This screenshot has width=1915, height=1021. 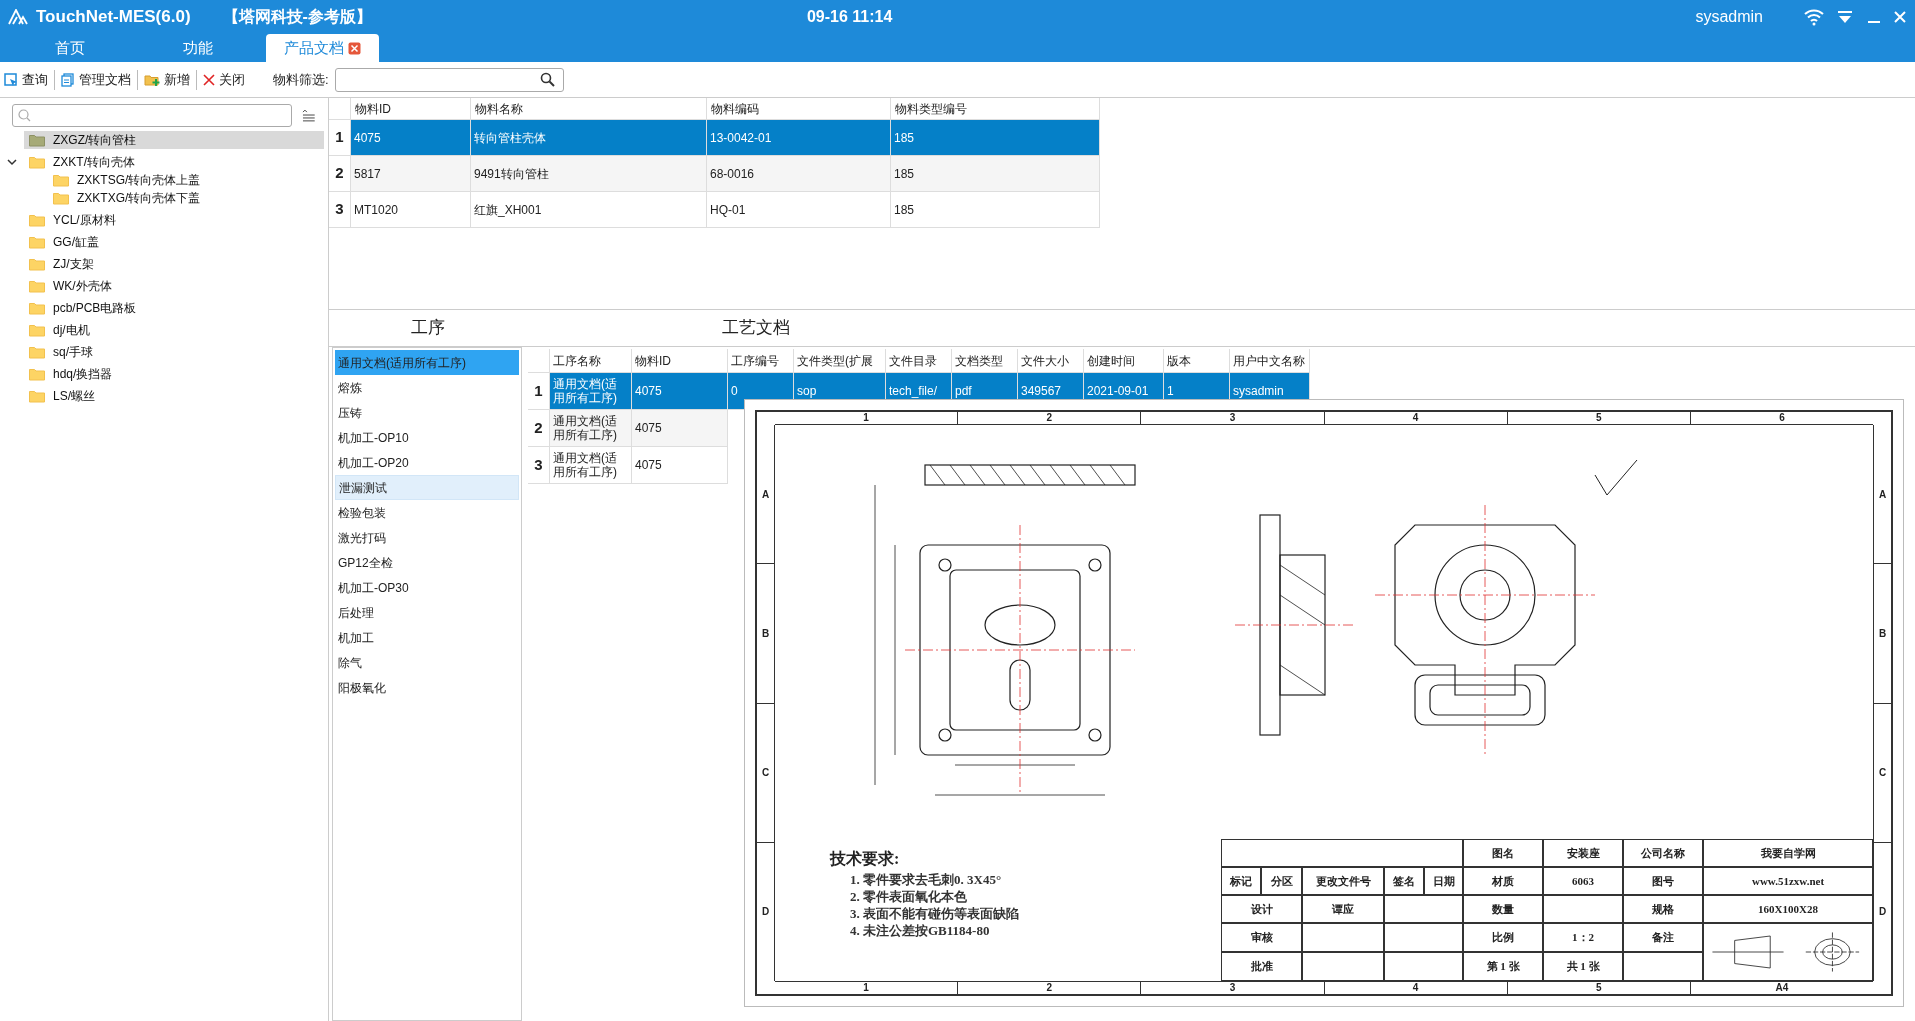 What do you see at coordinates (309, 115) in the screenshot?
I see `sort-icon` at bounding box center [309, 115].